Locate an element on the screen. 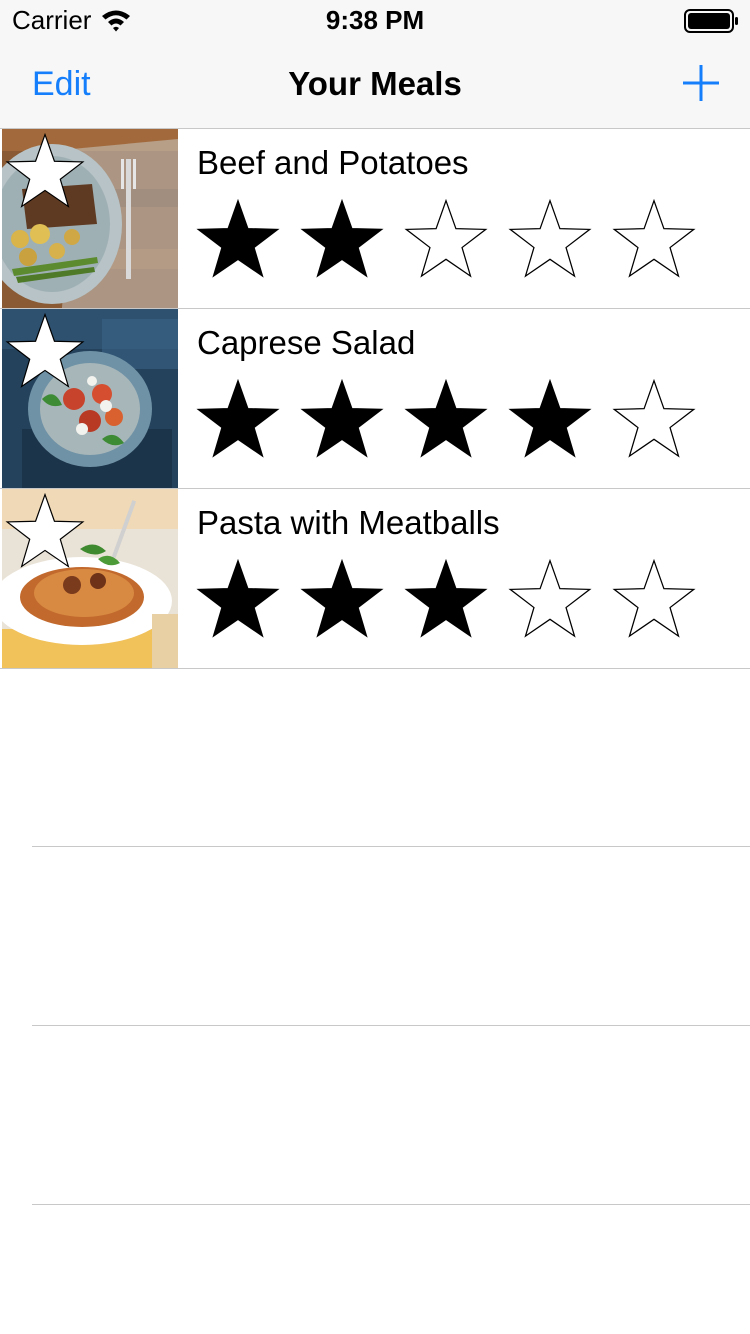 Image resolution: width=750 pixels, height=1334 pixels. meal-name: Pasta with Meatballs is located at coordinates (348, 522).